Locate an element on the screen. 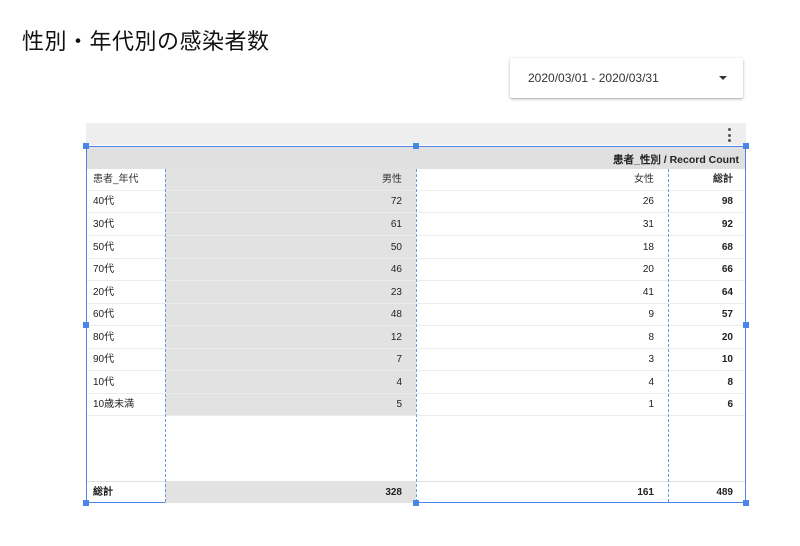  resize-handle-bottom-right is located at coordinates (746, 503).